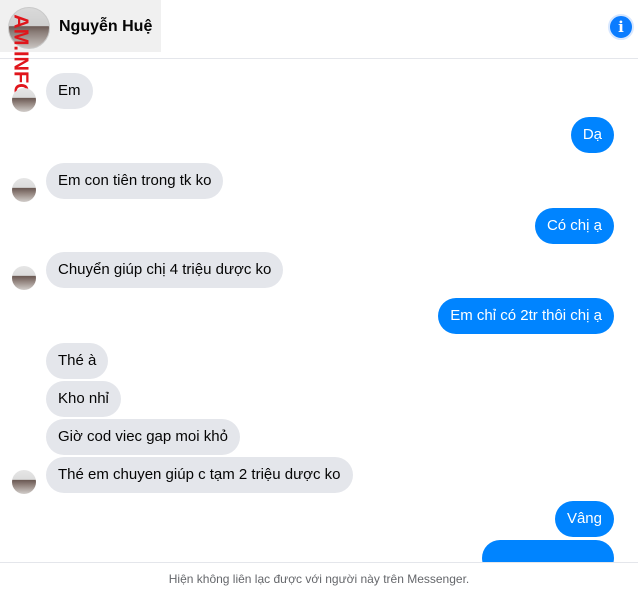  What do you see at coordinates (135, 181) in the screenshot?
I see `message-in: Em con tiên trong tk ko` at bounding box center [135, 181].